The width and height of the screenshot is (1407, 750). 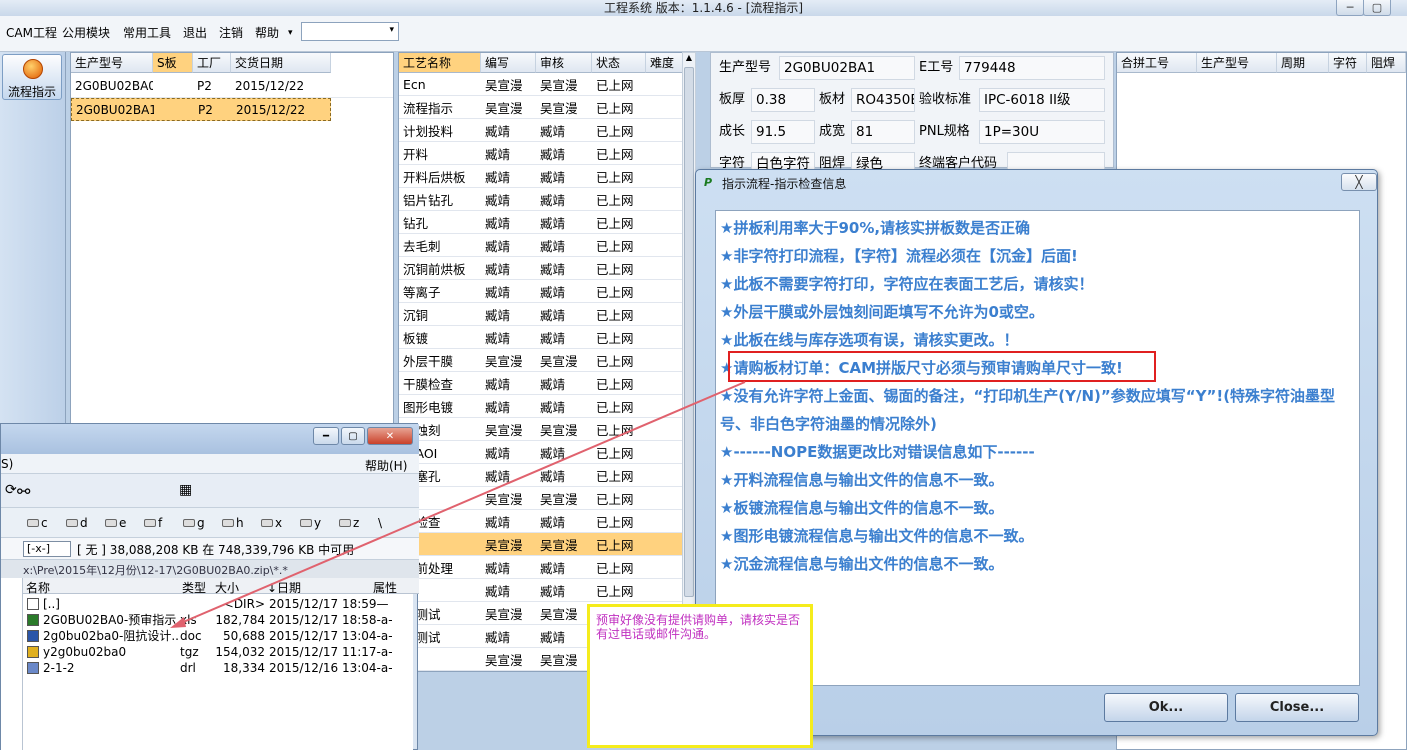 I want to click on table-row: 层AOI 臧靖 臧靖 已上网, so click(x=541, y=452).